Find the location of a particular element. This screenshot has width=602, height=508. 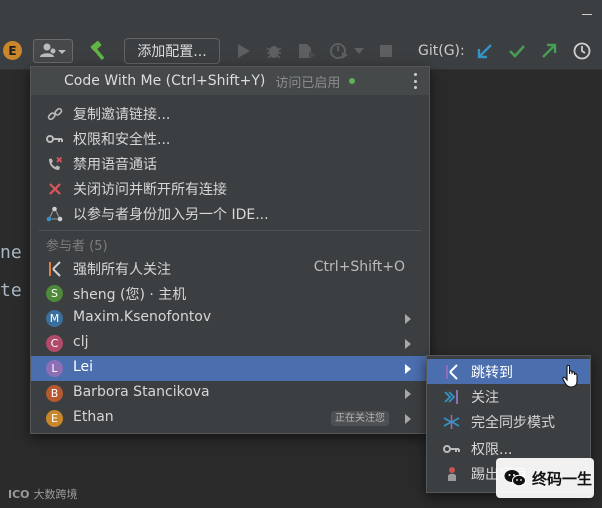

join-ide-icon is located at coordinates (54, 213).